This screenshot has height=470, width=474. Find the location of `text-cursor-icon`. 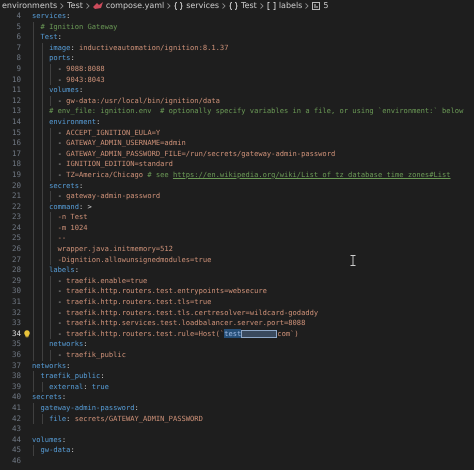

text-cursor-icon is located at coordinates (353, 260).